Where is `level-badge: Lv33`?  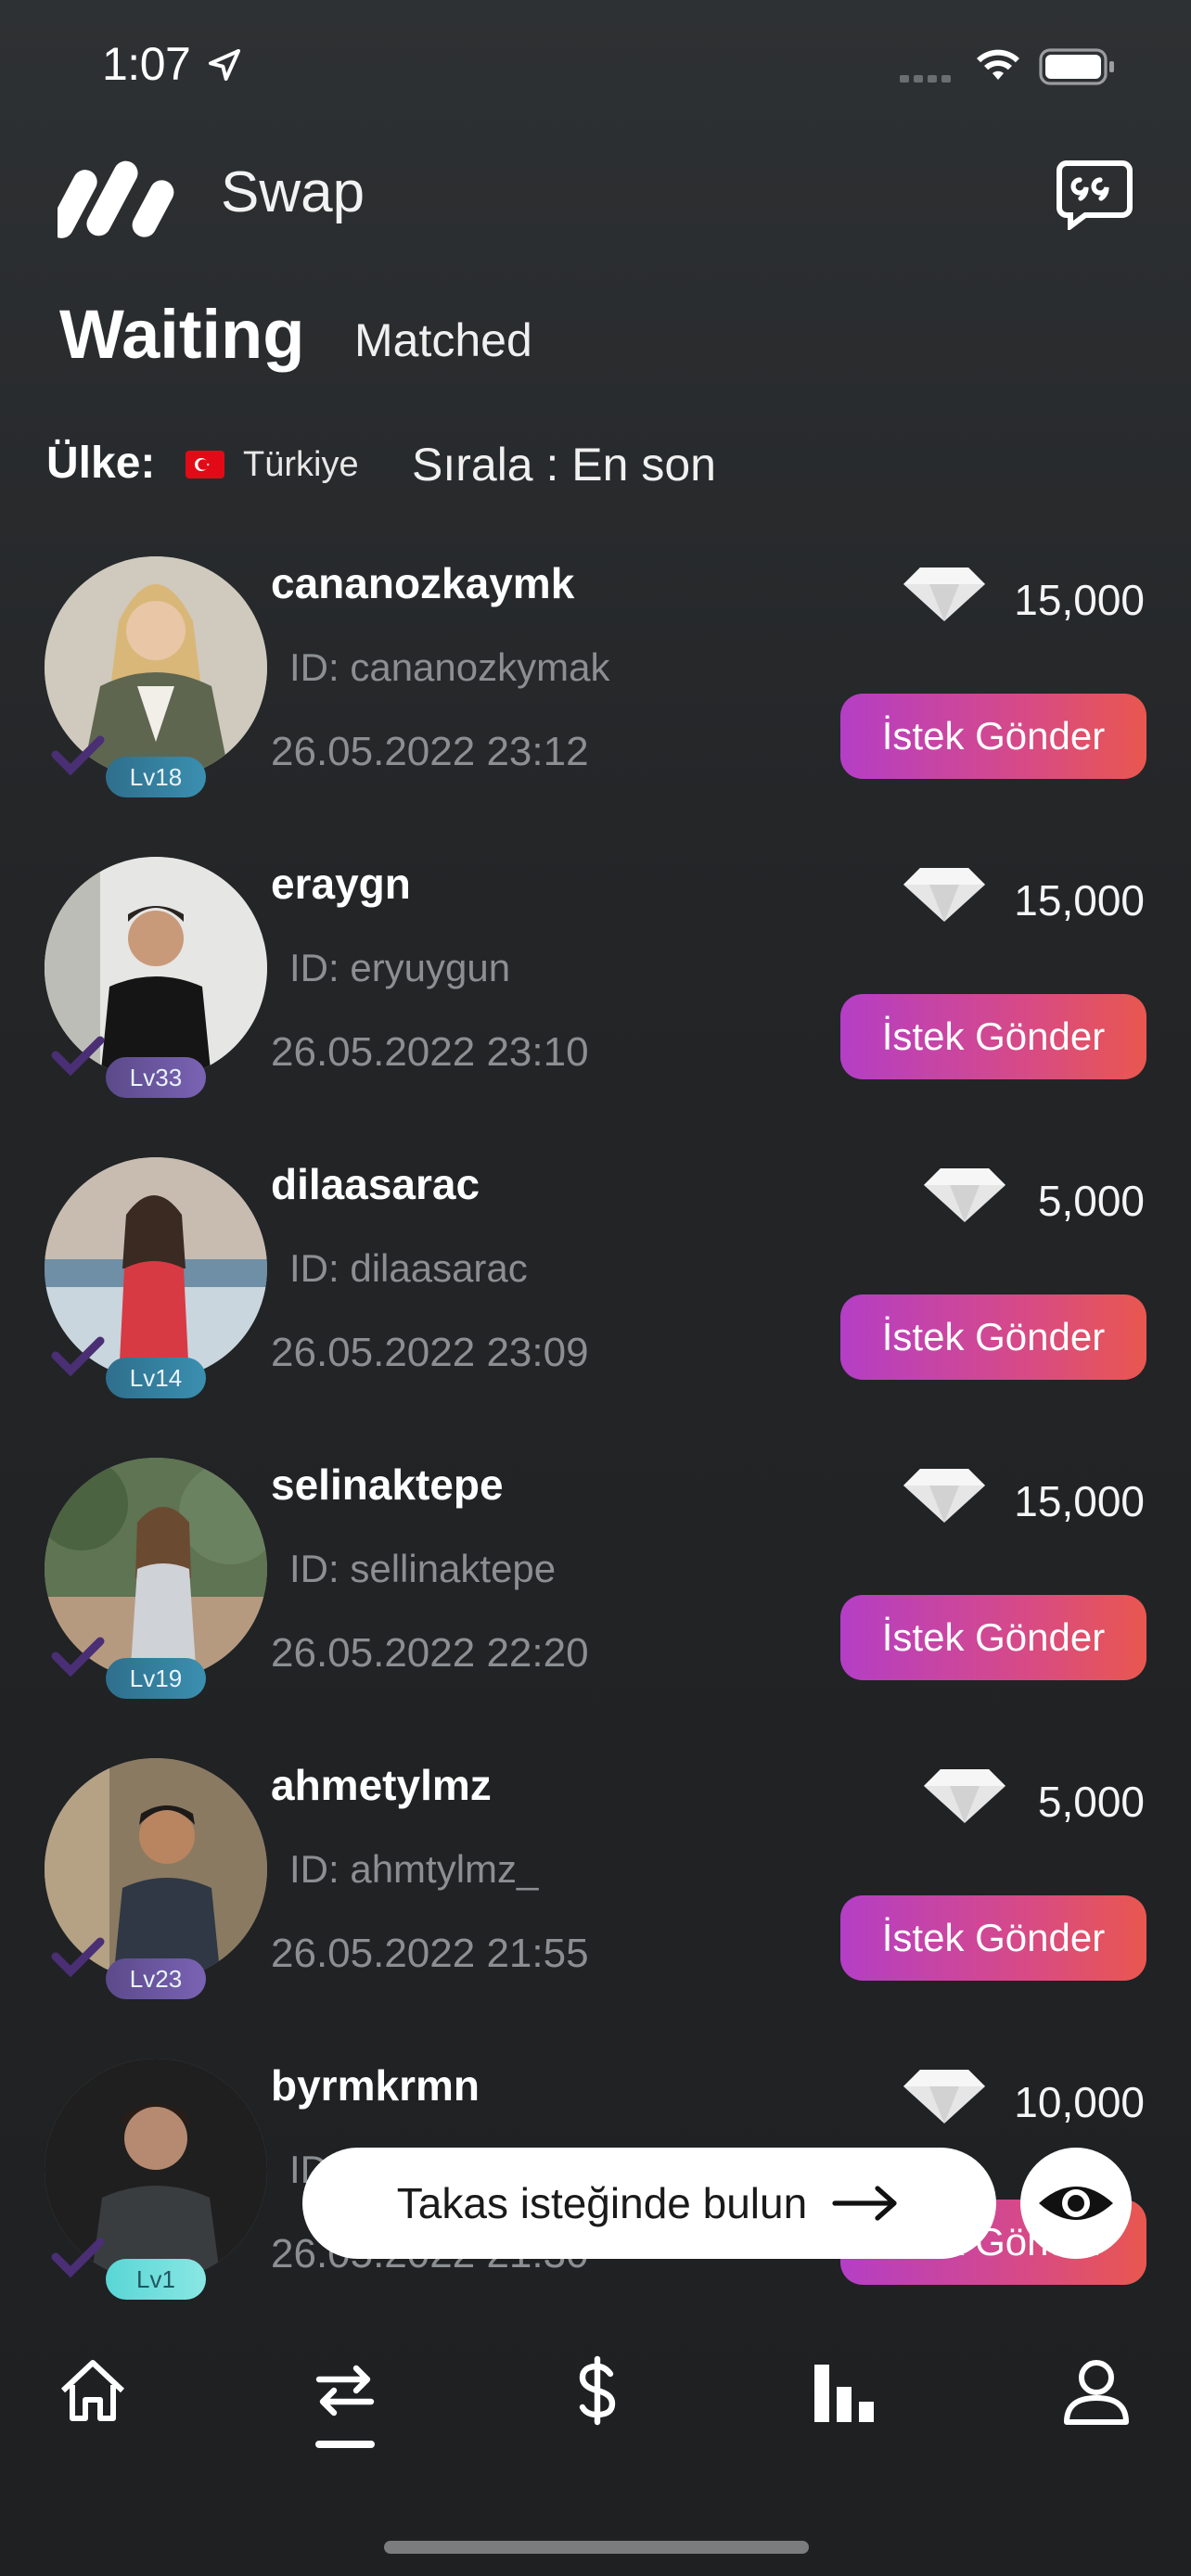 level-badge: Lv33 is located at coordinates (156, 1077).